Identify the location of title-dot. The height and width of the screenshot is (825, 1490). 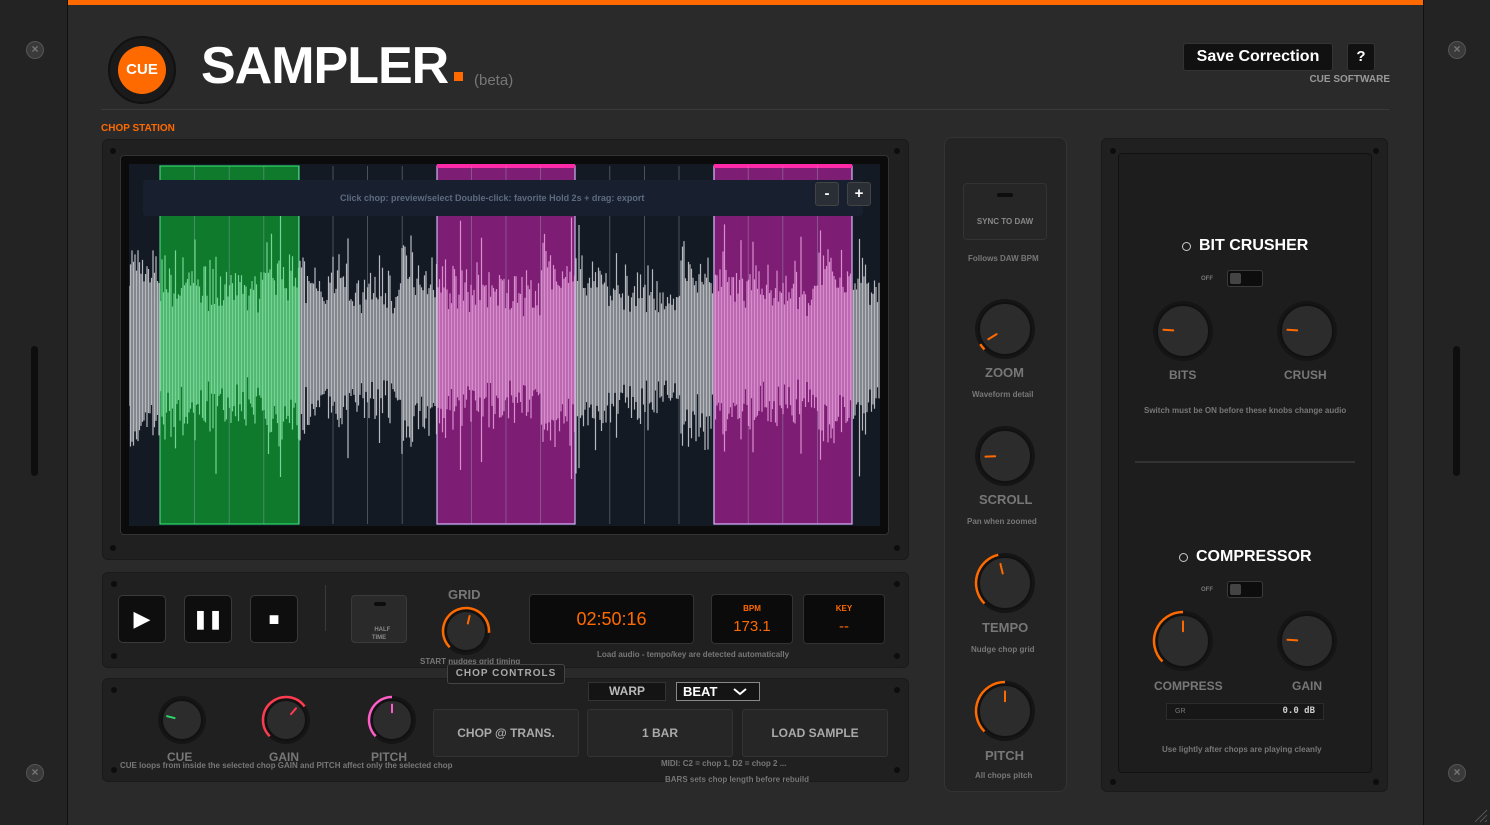
(458, 76).